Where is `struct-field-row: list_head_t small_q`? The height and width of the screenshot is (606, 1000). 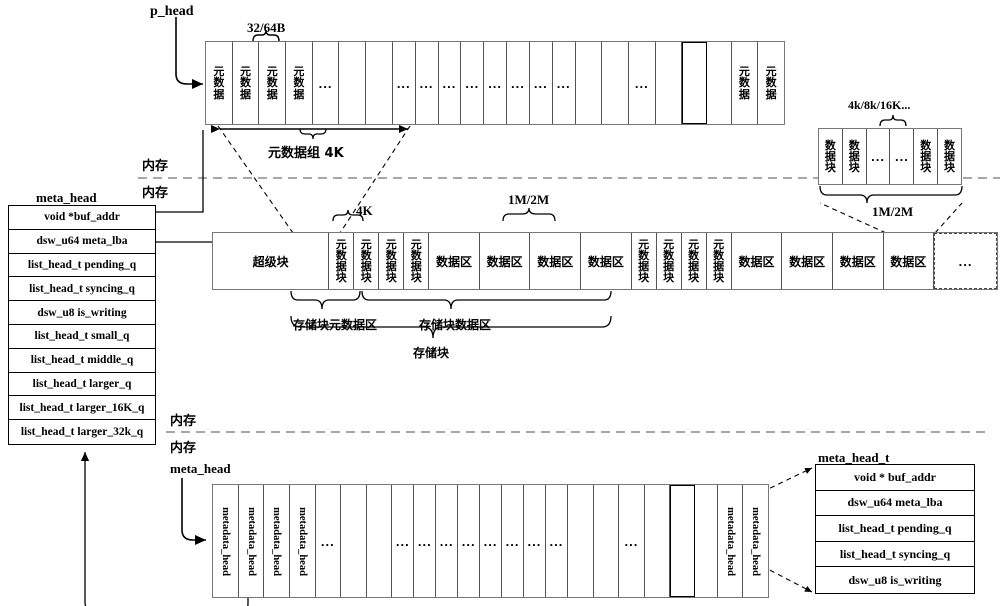 struct-field-row: list_head_t small_q is located at coordinates (82, 337).